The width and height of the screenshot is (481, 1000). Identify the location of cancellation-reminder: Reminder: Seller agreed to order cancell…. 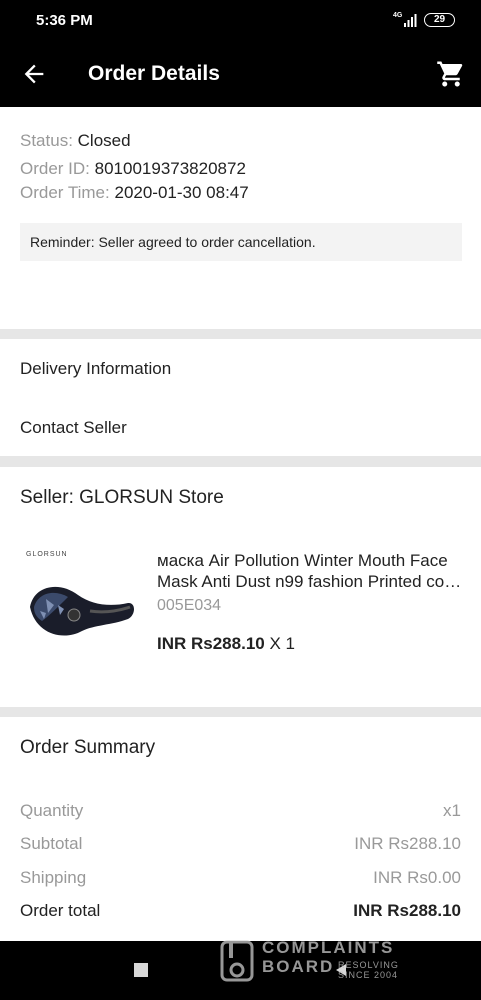
(241, 242).